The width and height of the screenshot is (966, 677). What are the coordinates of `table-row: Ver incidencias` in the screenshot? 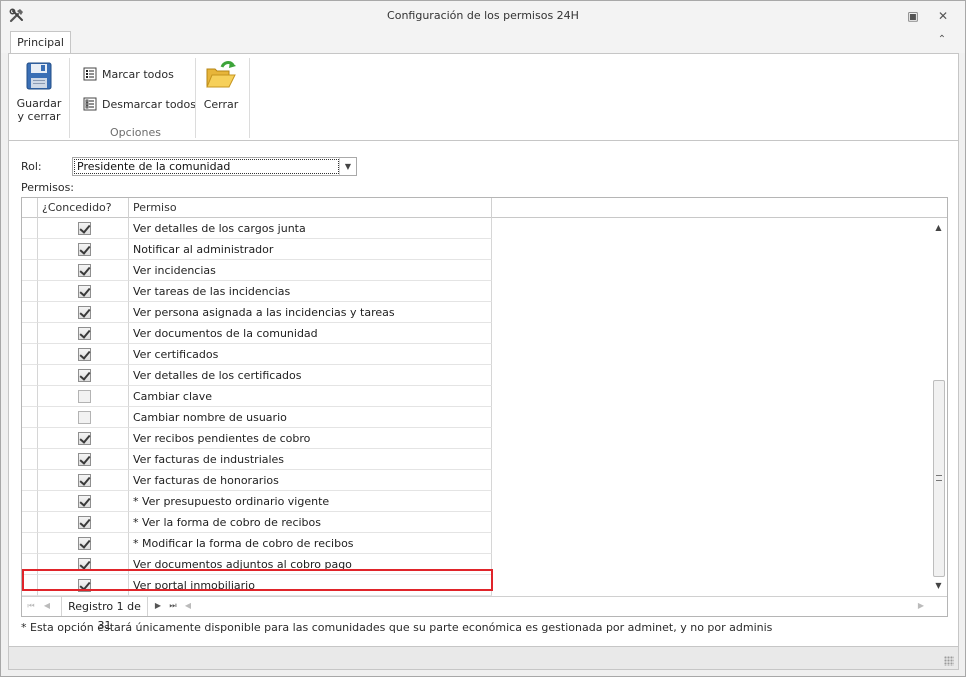 It's located at (257, 270).